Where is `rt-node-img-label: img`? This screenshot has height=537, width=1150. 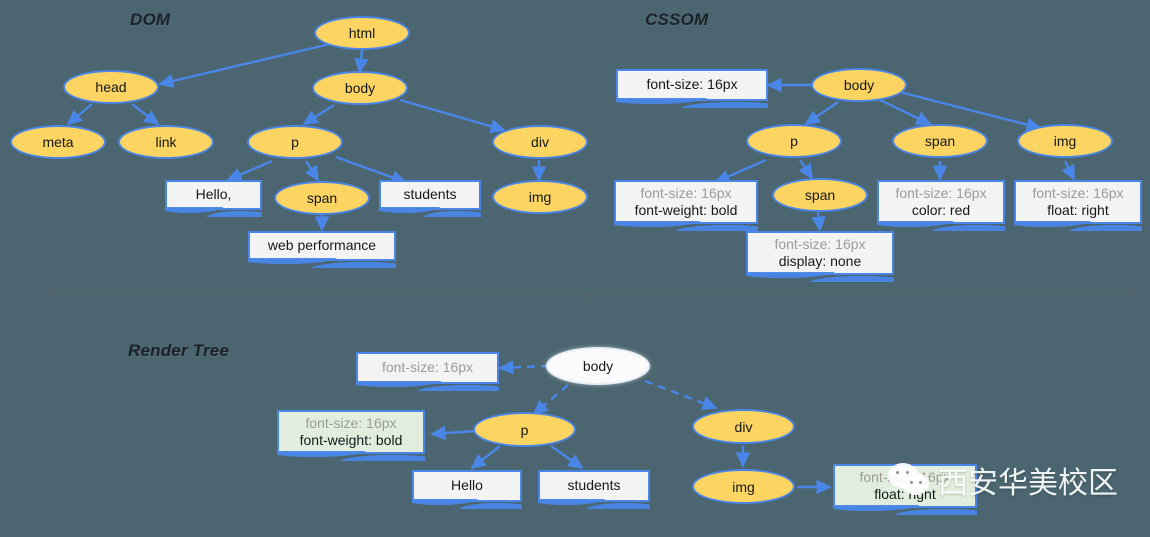 rt-node-img-label: img is located at coordinates (743, 486).